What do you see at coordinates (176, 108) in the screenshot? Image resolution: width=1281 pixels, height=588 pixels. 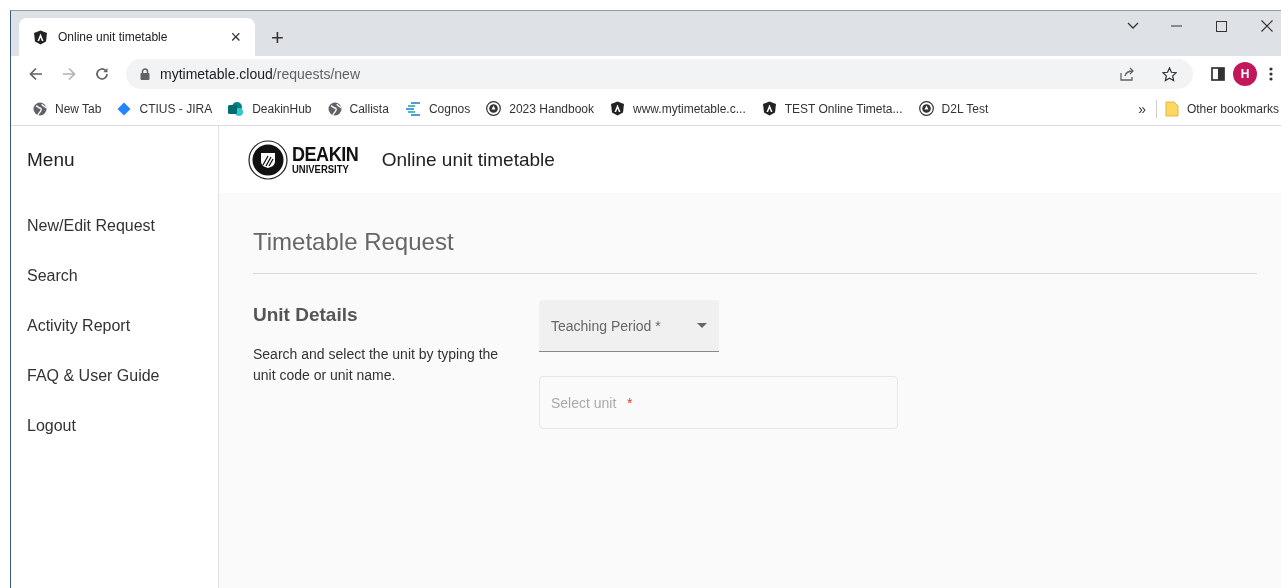 I see `bookmark-label: CTIUS - JIRA` at bounding box center [176, 108].